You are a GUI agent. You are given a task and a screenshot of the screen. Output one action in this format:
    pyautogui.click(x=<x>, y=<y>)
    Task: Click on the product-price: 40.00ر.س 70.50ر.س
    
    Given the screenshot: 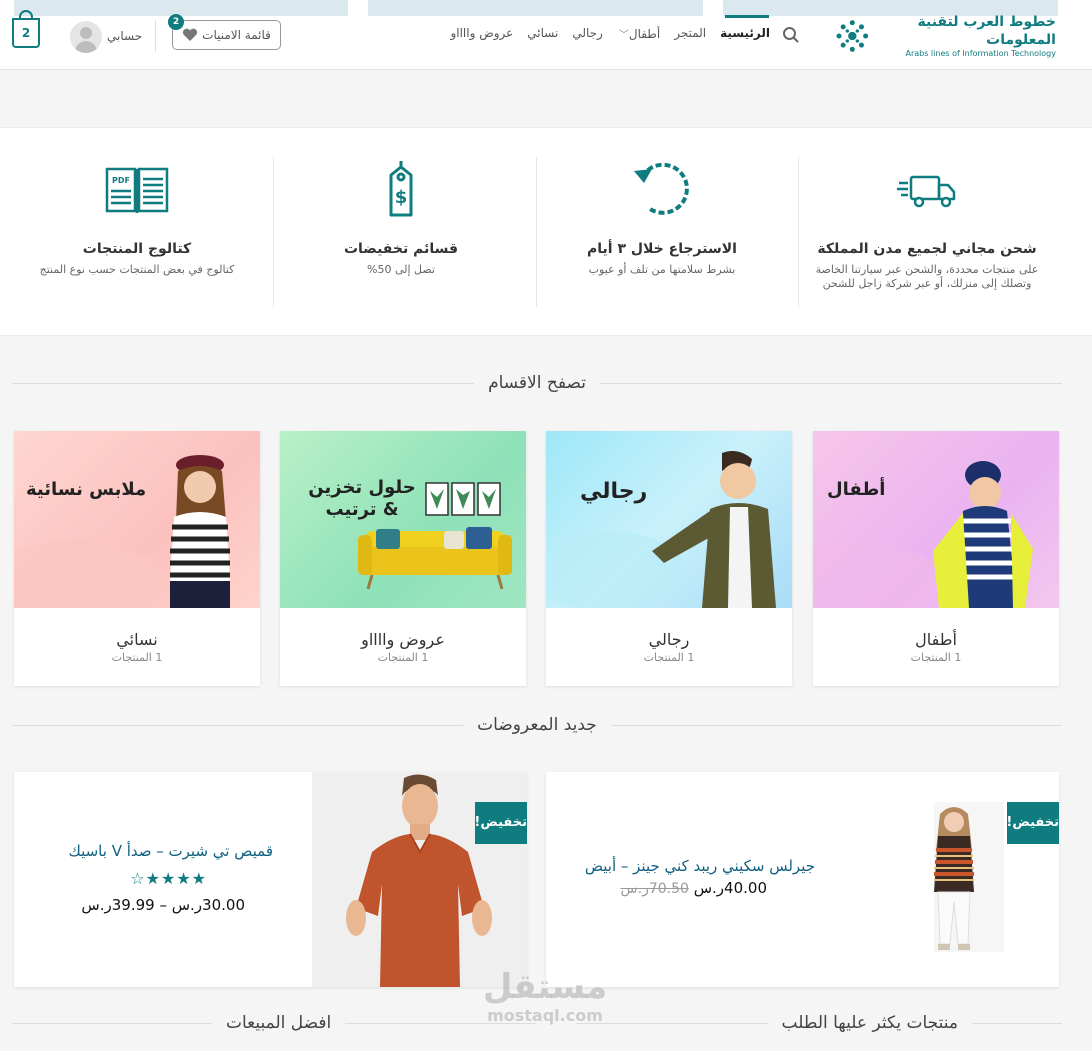 What is the action you would take?
    pyautogui.click(x=694, y=888)
    